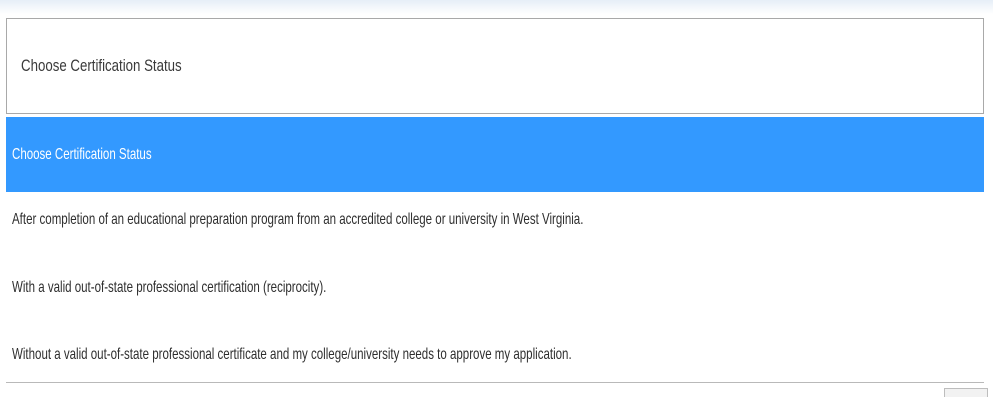 This screenshot has height=397, width=993. I want to click on option-label: Choose Certification Status, so click(82, 154).